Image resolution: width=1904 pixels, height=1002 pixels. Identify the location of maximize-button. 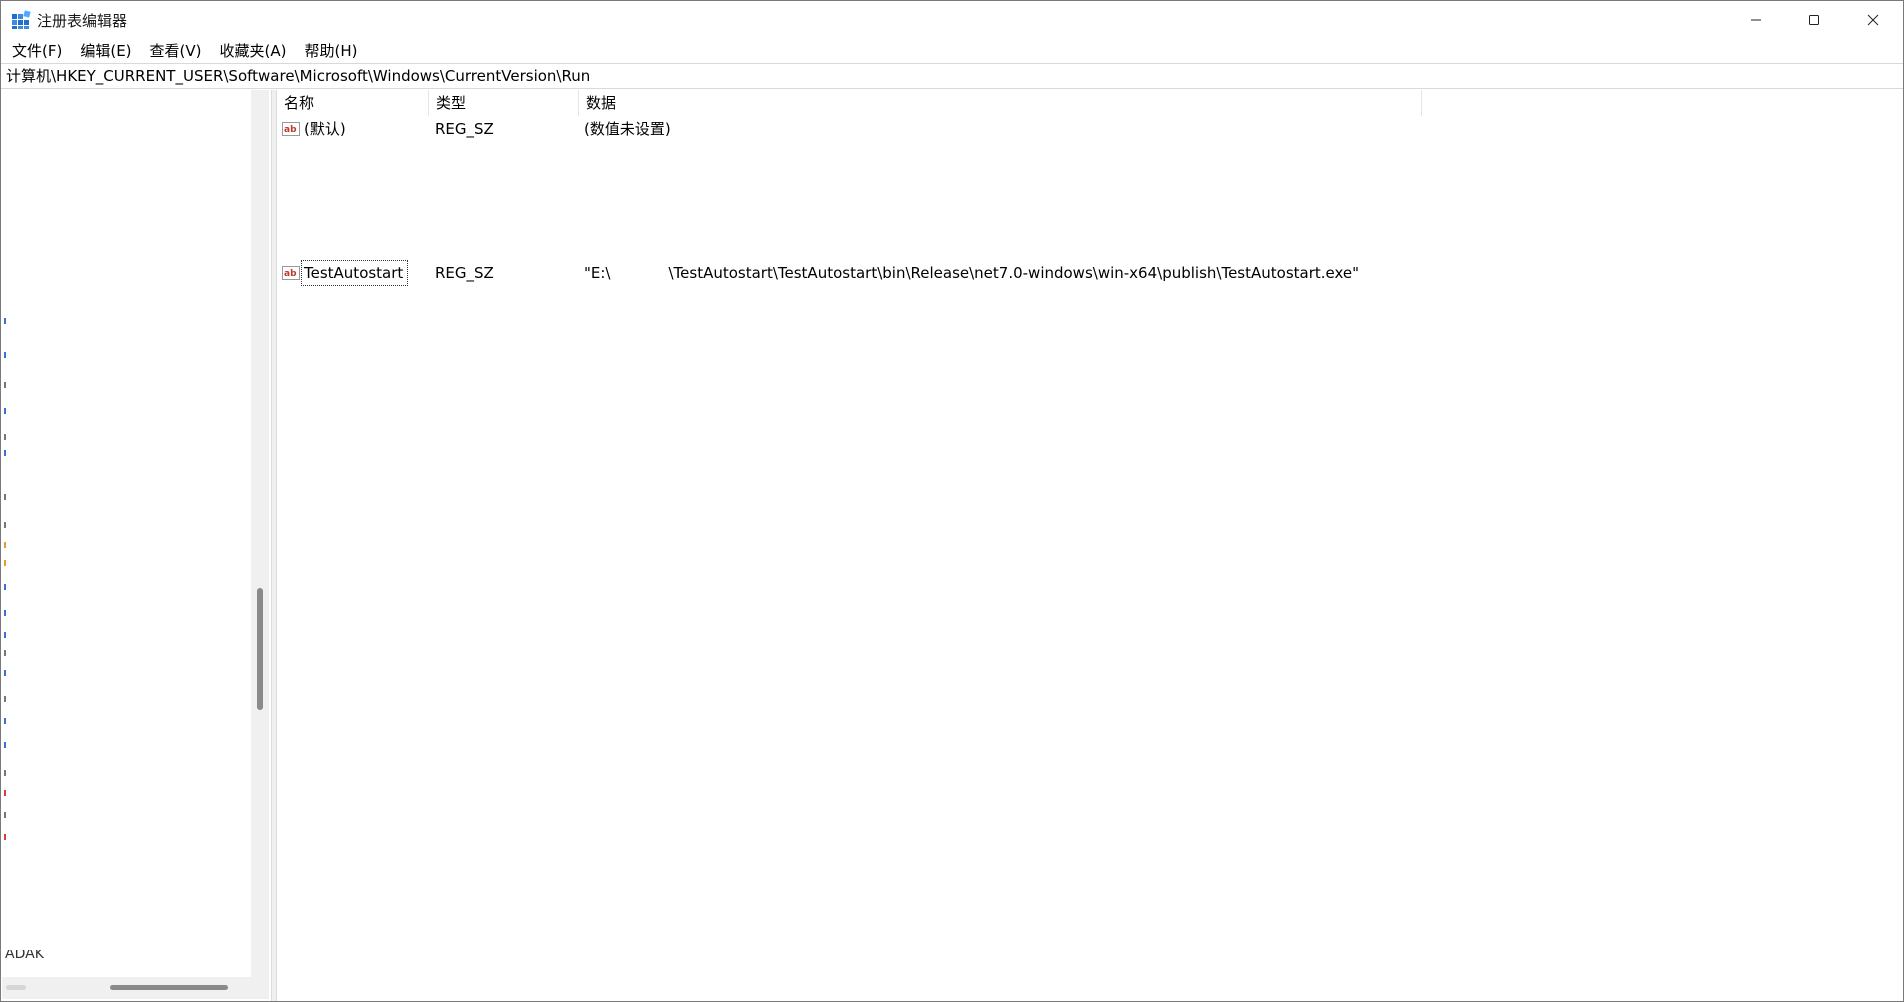
(1814, 20).